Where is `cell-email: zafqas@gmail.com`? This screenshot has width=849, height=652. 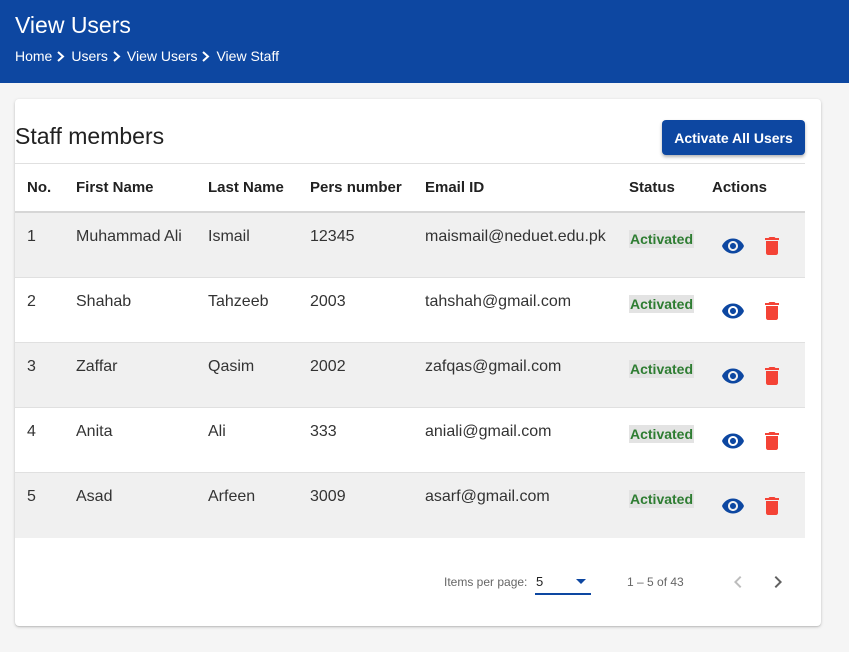 cell-email: zafqas@gmail.com is located at coordinates (493, 366).